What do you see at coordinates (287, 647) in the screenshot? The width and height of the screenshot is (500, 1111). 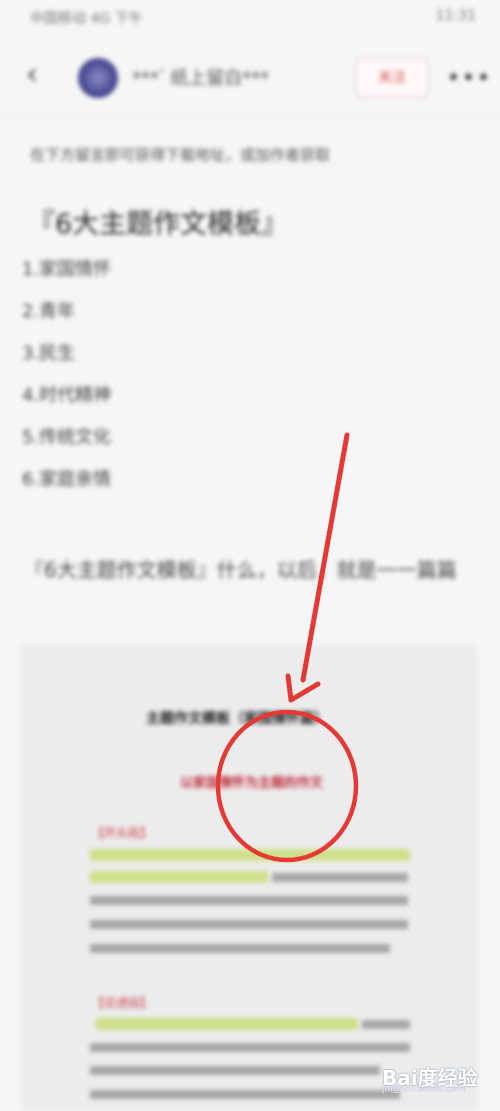 I see `annotation-overlay` at bounding box center [287, 647].